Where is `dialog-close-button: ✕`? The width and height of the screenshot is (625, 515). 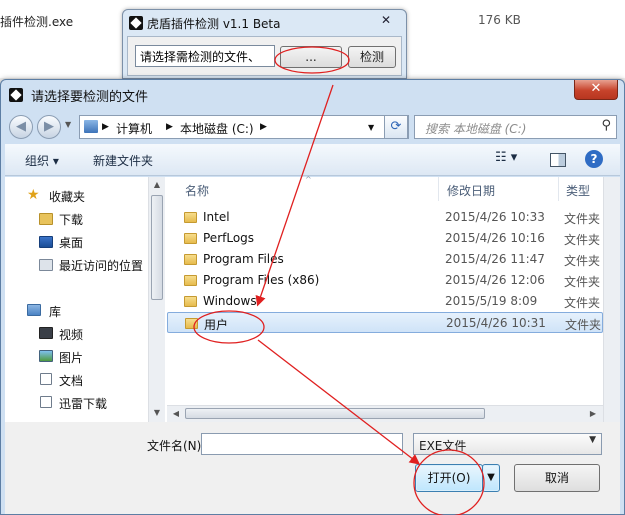
dialog-close-button: ✕ is located at coordinates (596, 90).